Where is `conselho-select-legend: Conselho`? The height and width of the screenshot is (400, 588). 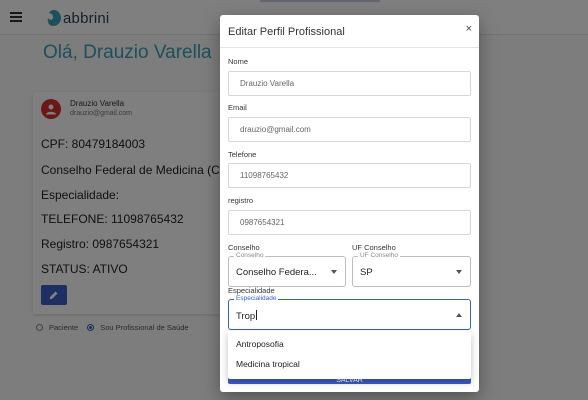 conselho-select-legend: Conselho is located at coordinates (250, 256).